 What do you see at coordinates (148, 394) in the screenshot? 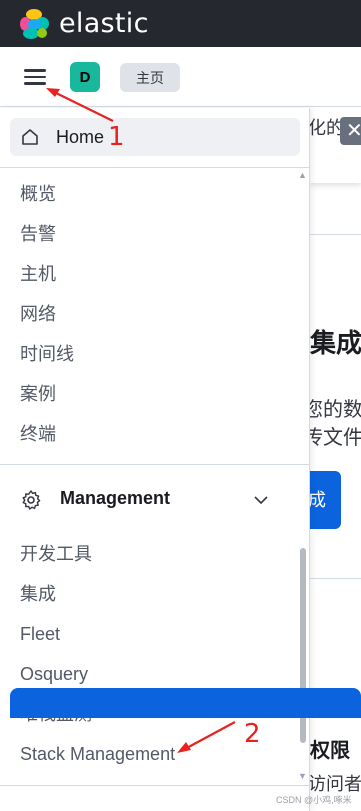
I see `nav-item-cases: 案例` at bounding box center [148, 394].